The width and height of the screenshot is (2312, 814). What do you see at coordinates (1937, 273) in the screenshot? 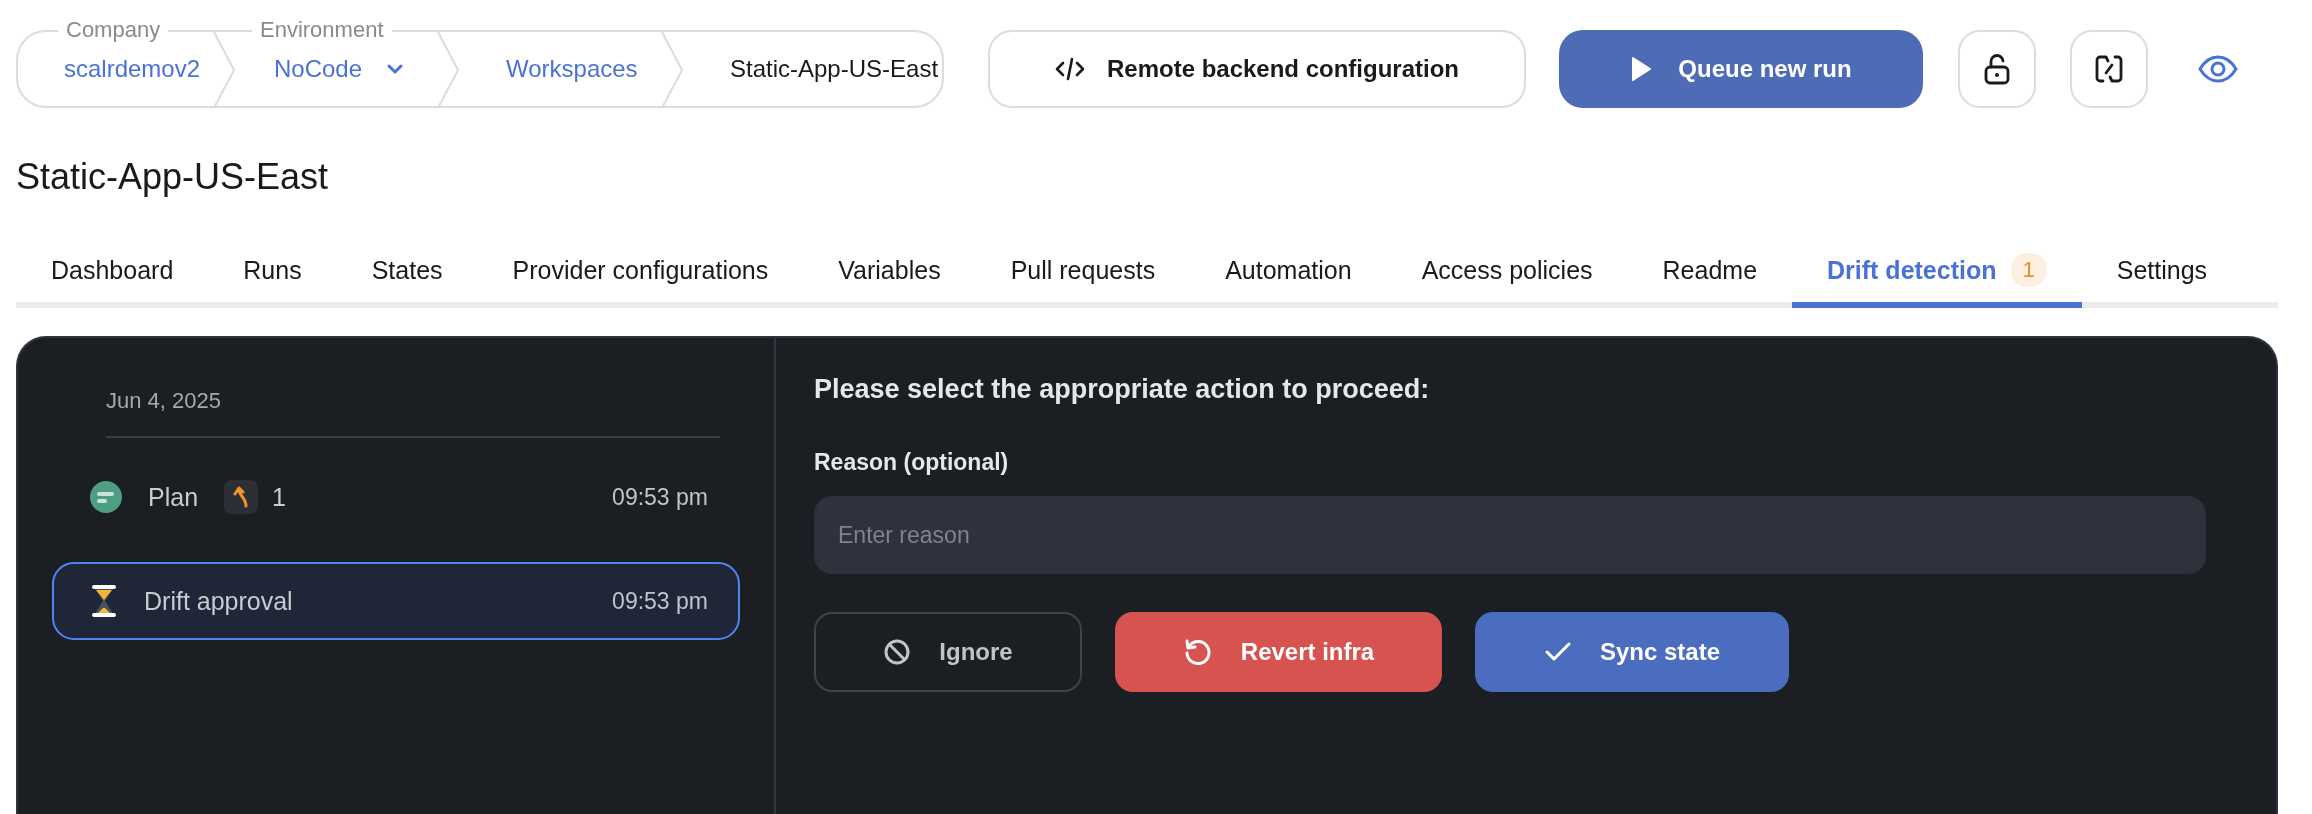
I see `tab: Drift detection 1` at bounding box center [1937, 273].